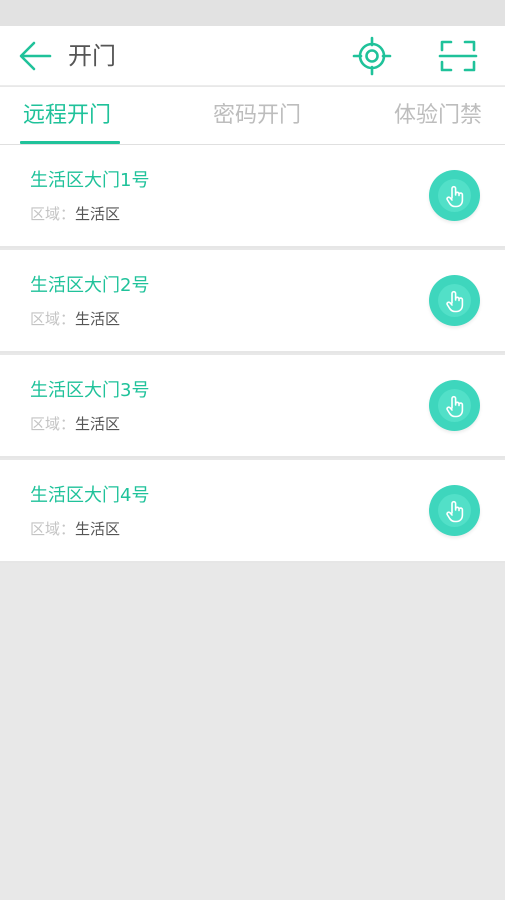 This screenshot has width=505, height=900. Describe the element at coordinates (252, 301) in the screenshot. I see `door-list-item: 生活区大门2号 区域：生活区` at that location.